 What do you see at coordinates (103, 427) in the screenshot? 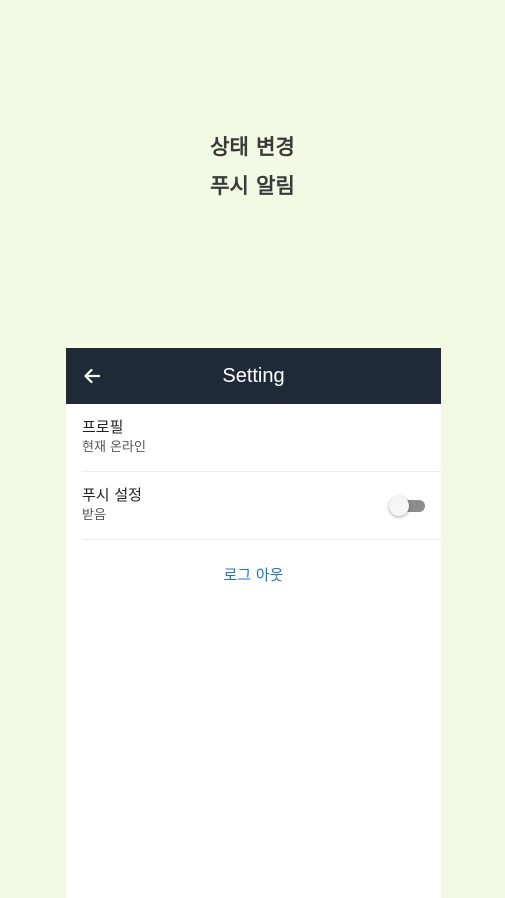
I see `profile-title: 프로필` at bounding box center [103, 427].